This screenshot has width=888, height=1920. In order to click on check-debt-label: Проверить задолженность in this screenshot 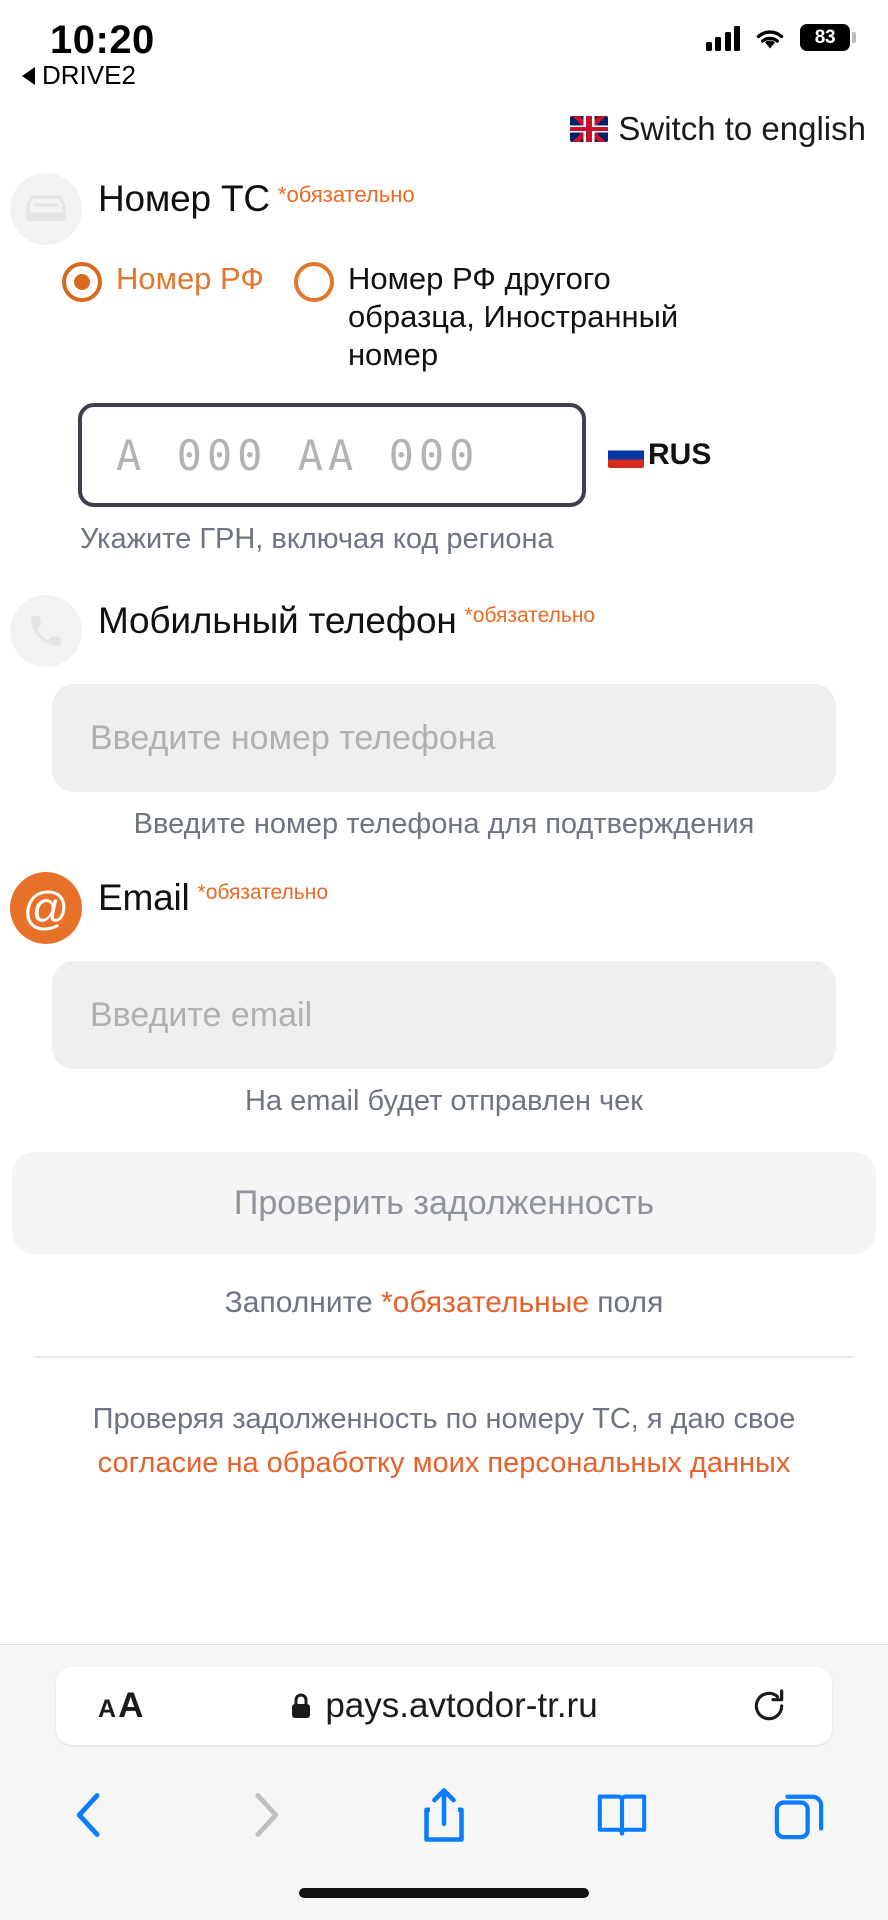, I will do `click(444, 1202)`.